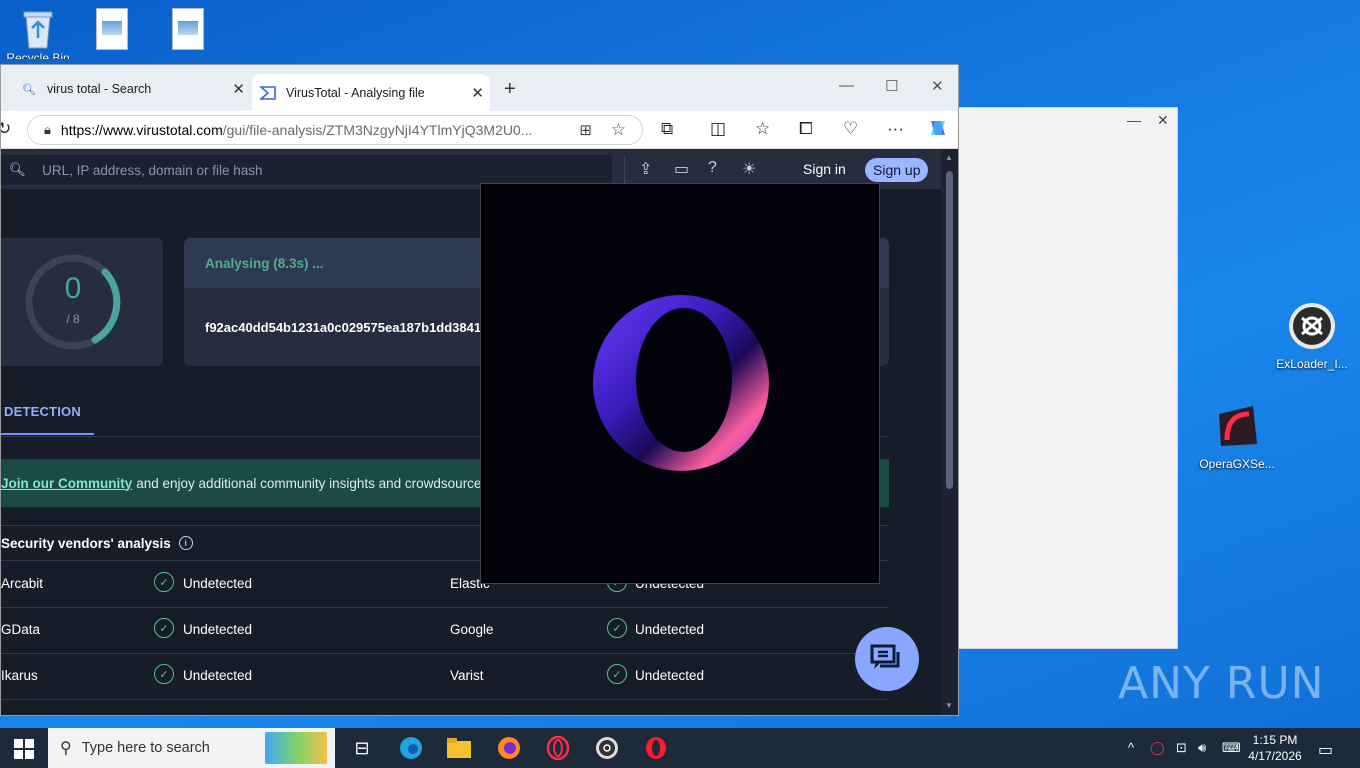  I want to click on vendor-row: Ikarus ✓ Undetected Varist ✓ Undetected, so click(445, 677).